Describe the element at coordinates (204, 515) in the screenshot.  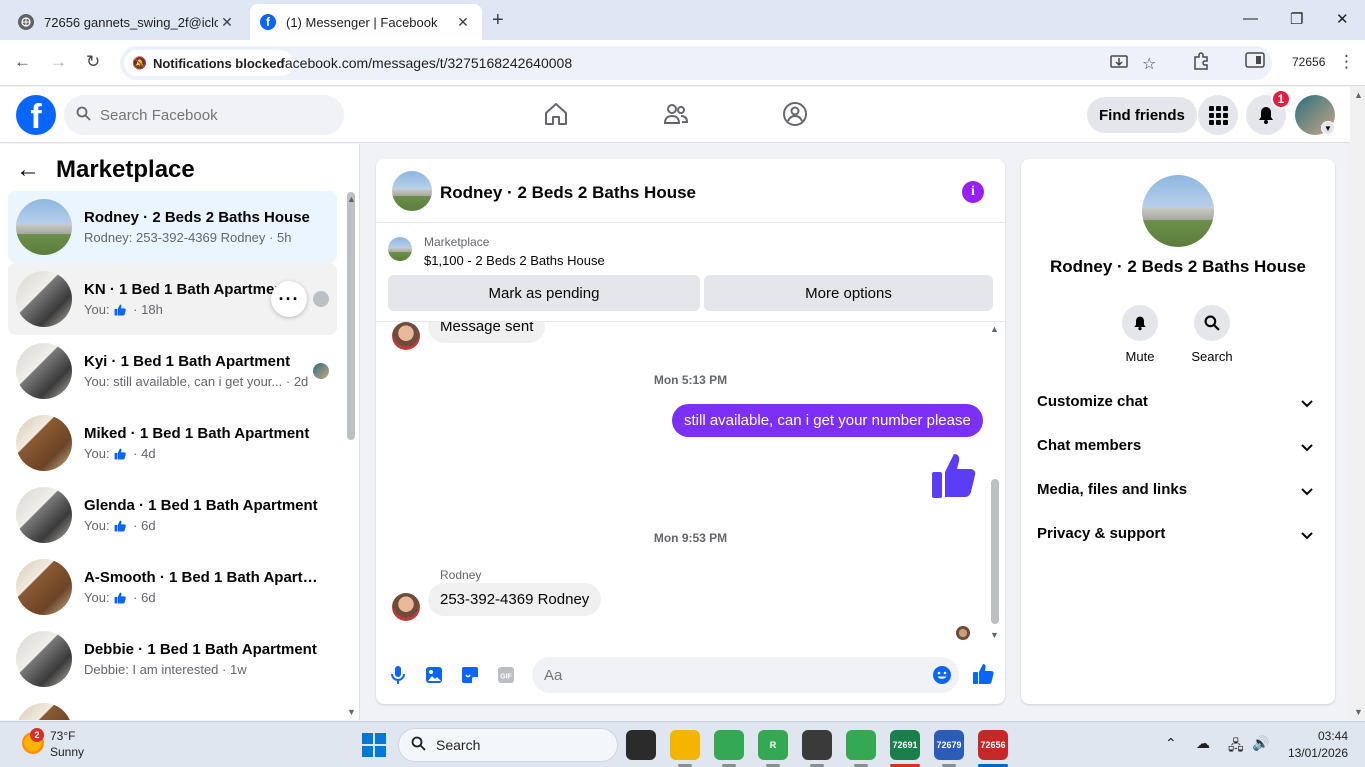
I see `conversation-text: Glenda · 1 Bed 1 Bath Apartment You: · 6d` at that location.